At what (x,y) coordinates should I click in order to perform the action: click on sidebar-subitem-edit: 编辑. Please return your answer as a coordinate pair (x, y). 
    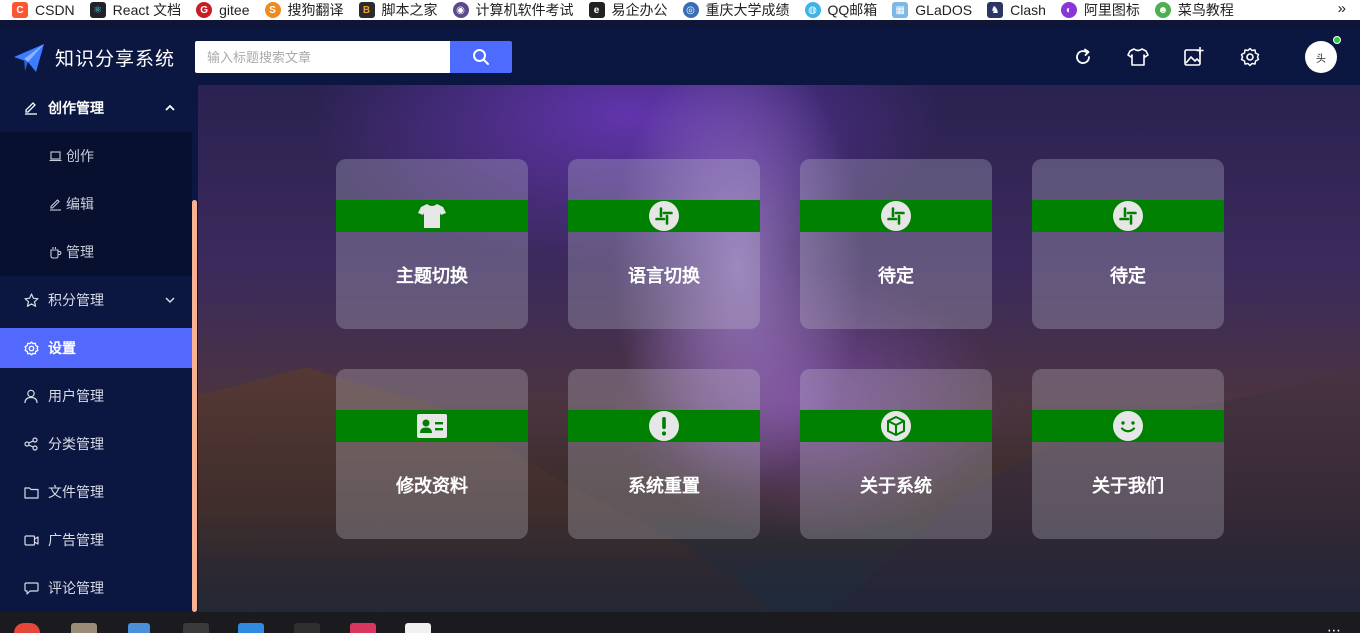
    Looking at the image, I should click on (96, 204).